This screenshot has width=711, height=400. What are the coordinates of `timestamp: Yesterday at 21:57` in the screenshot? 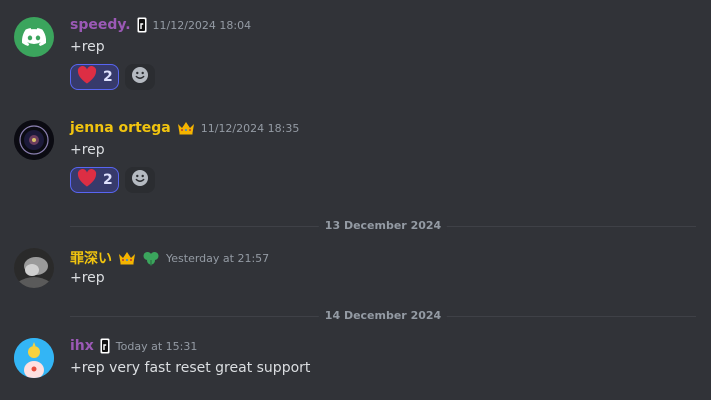 It's located at (218, 258).